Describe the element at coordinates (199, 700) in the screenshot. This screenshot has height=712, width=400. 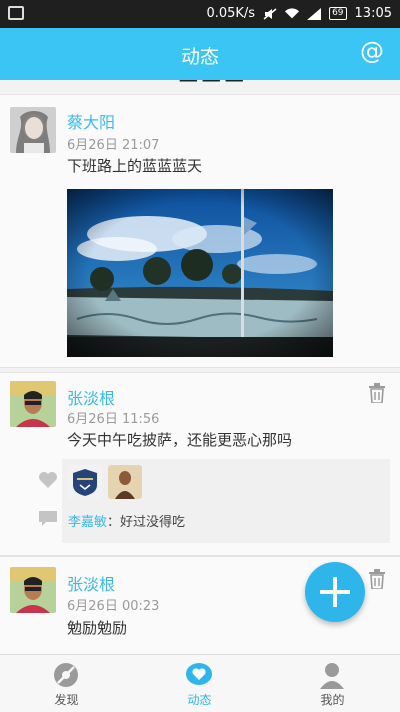
I see `tab-label: 动态` at that location.